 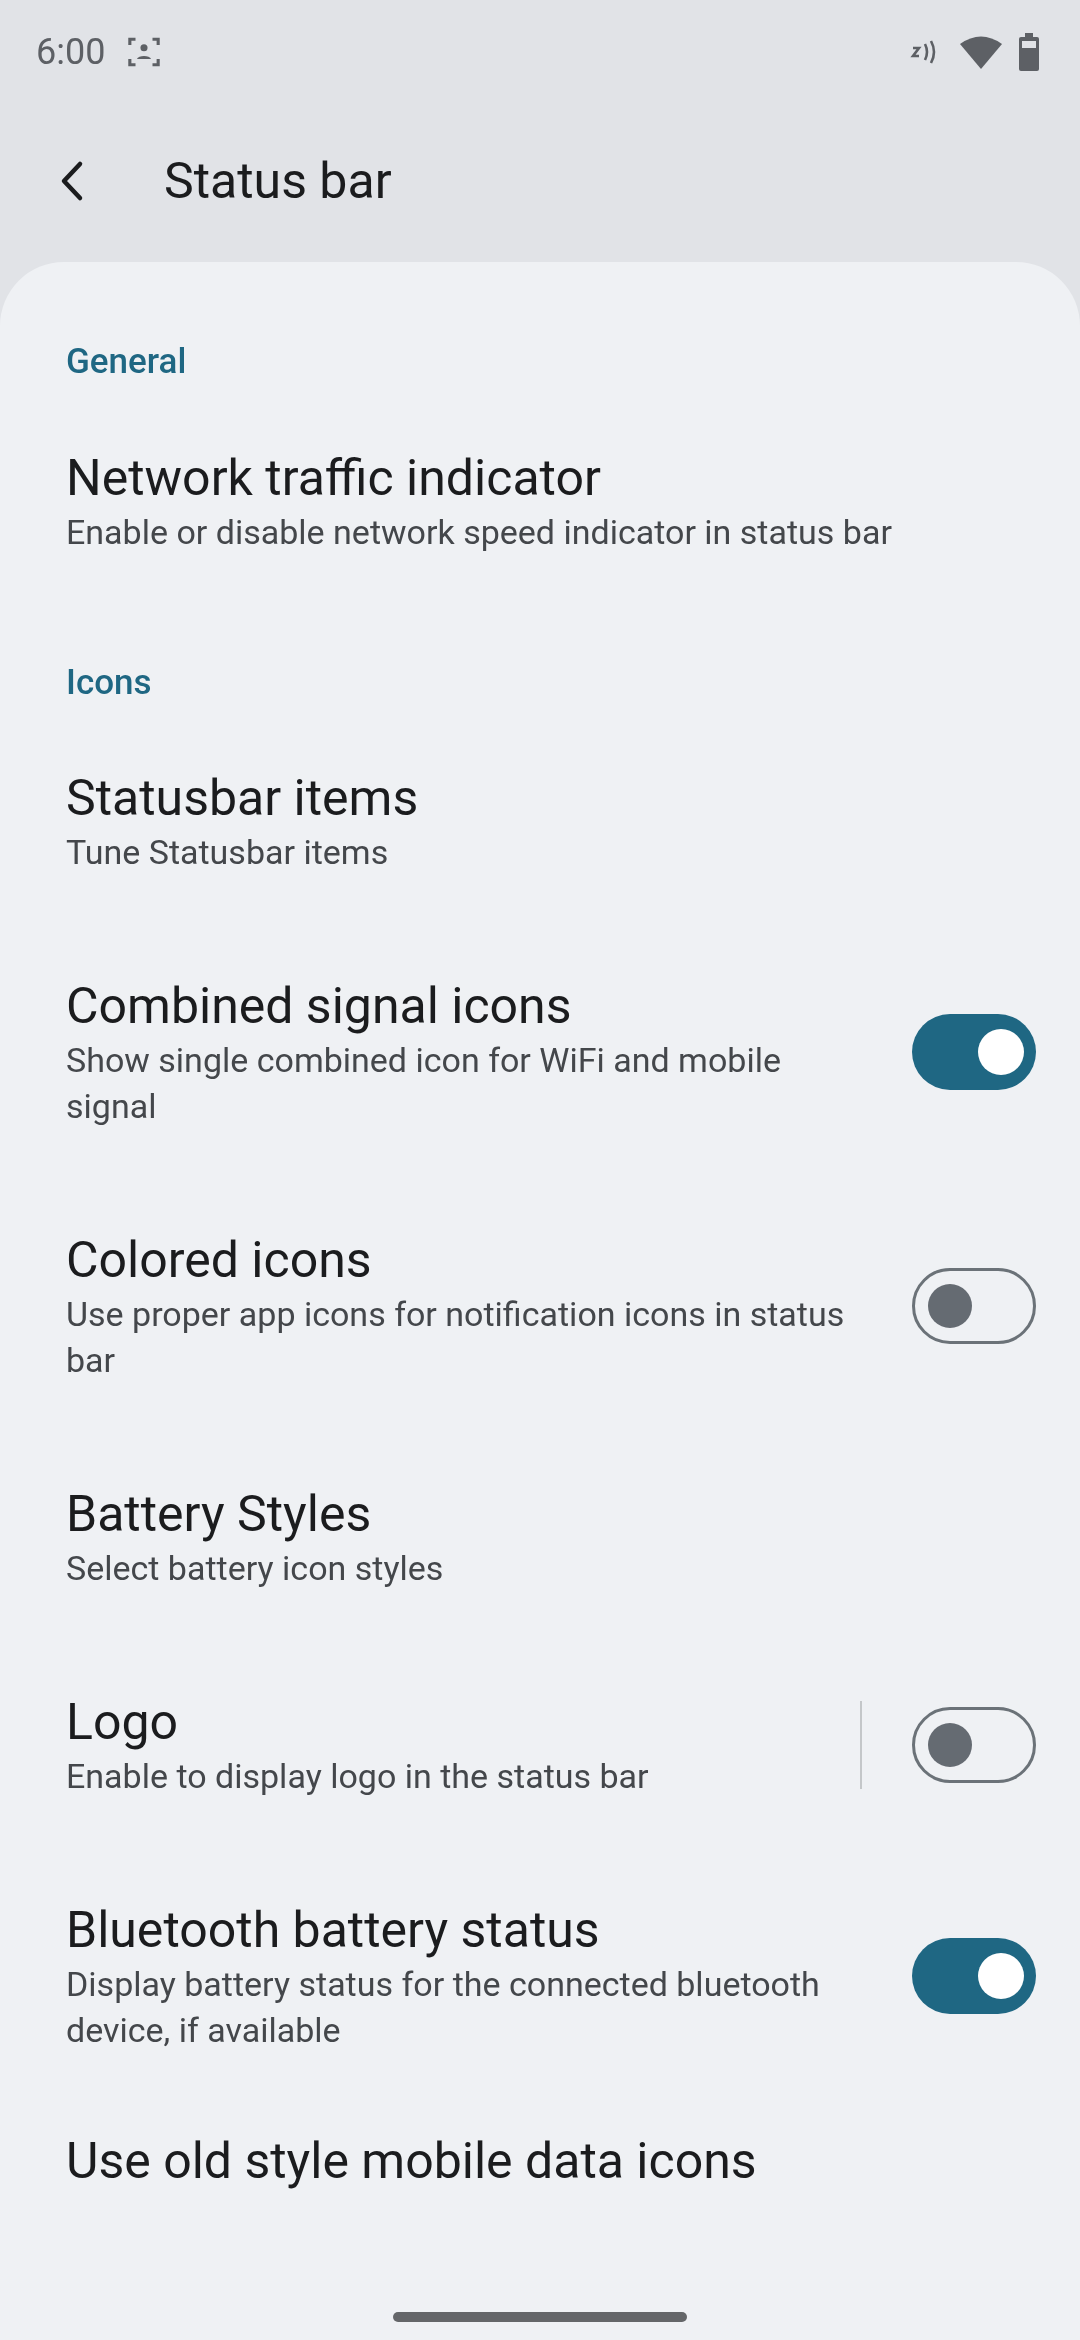 I want to click on setting-description: Show single combined icon for WiFi and mobile signal, so click(x=424, y=1083).